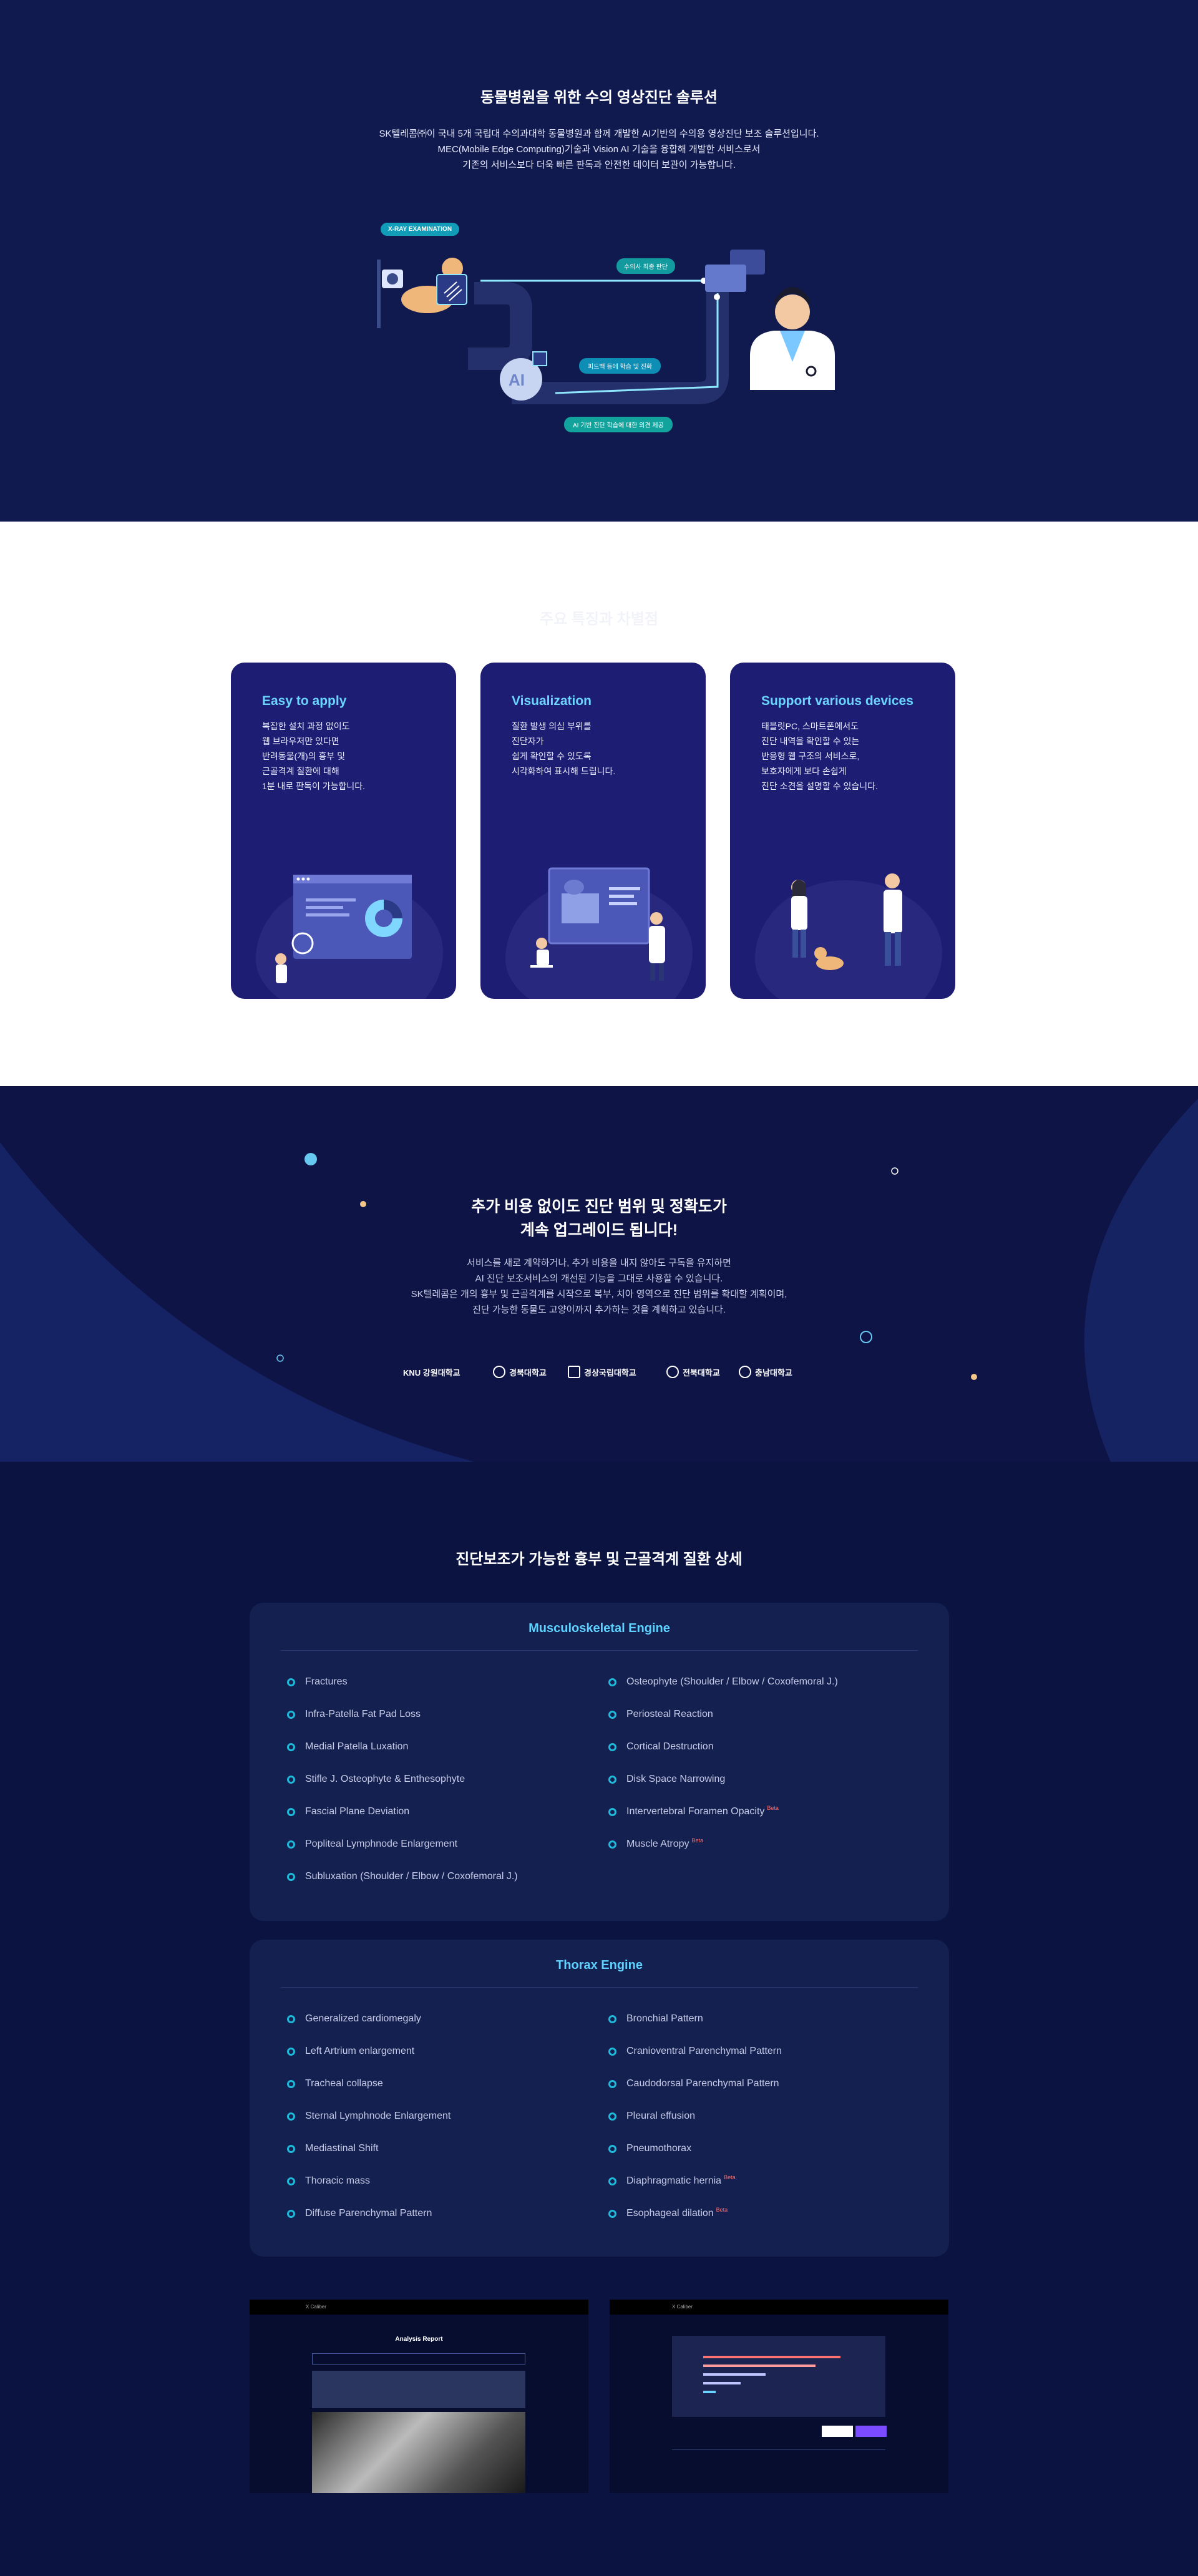 This screenshot has height=2576, width=1198. Describe the element at coordinates (837, 701) in the screenshot. I see `feature-card-title: Support various devices` at that location.